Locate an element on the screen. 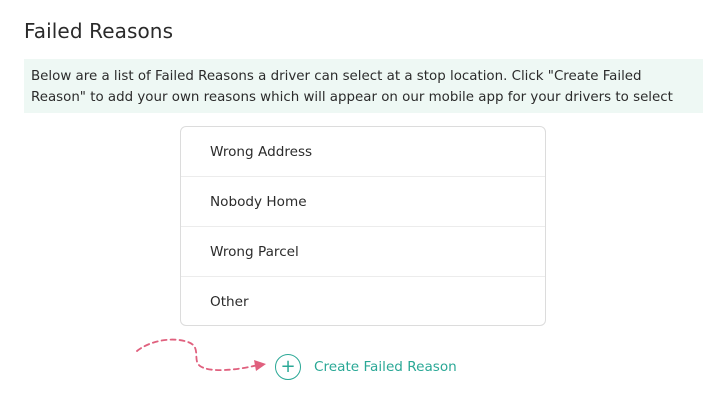 The image size is (720, 405). reason-item-other: Other is located at coordinates (363, 301).